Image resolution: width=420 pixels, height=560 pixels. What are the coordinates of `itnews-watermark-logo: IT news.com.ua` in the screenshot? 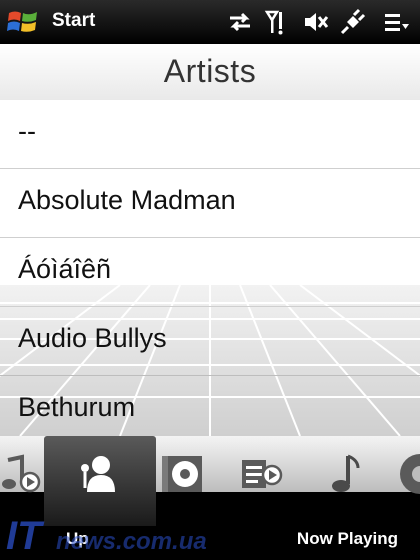 It's located at (106, 535).